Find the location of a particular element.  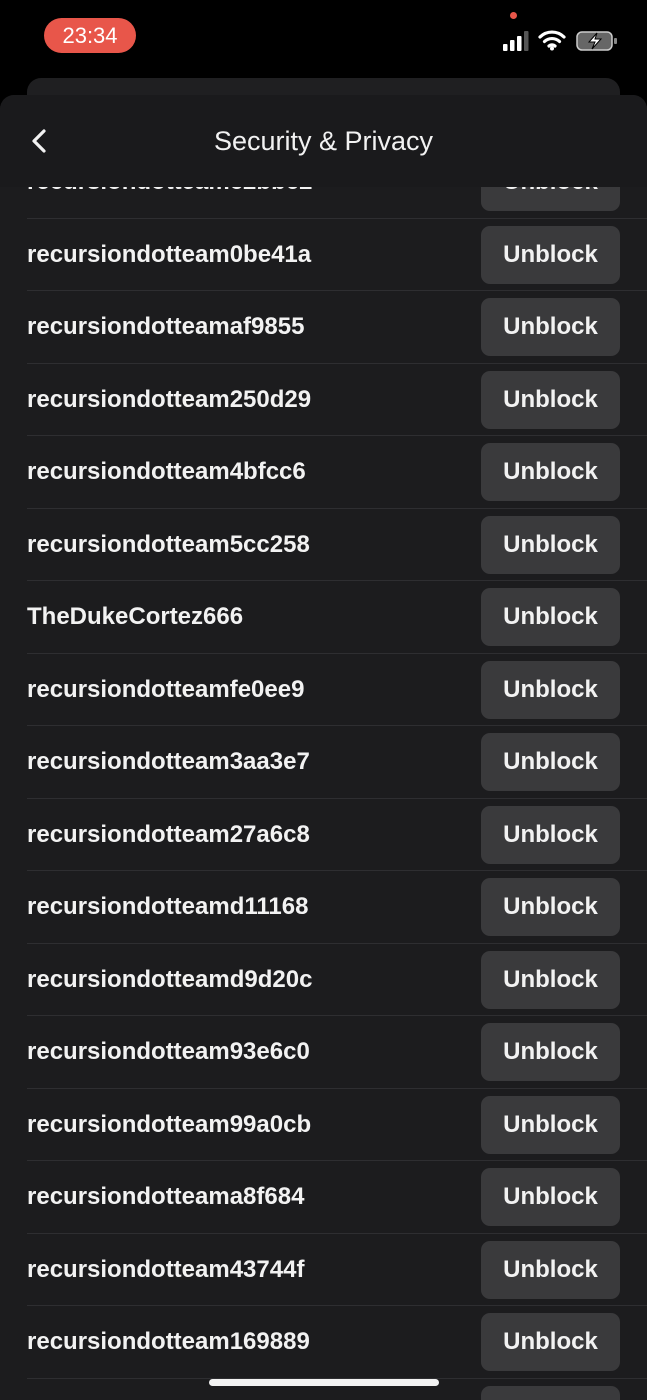

blocked-username: TheDukeCortez666 is located at coordinates (135, 616).